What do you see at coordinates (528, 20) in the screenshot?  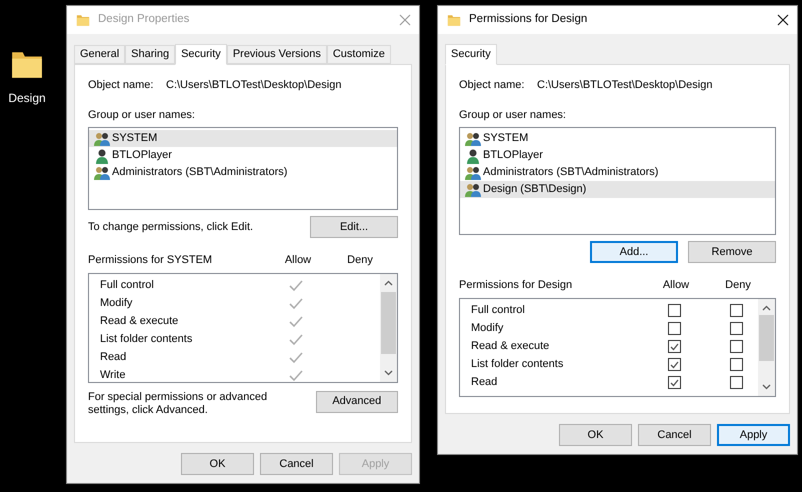 I see `window-title: Permissions for Design` at bounding box center [528, 20].